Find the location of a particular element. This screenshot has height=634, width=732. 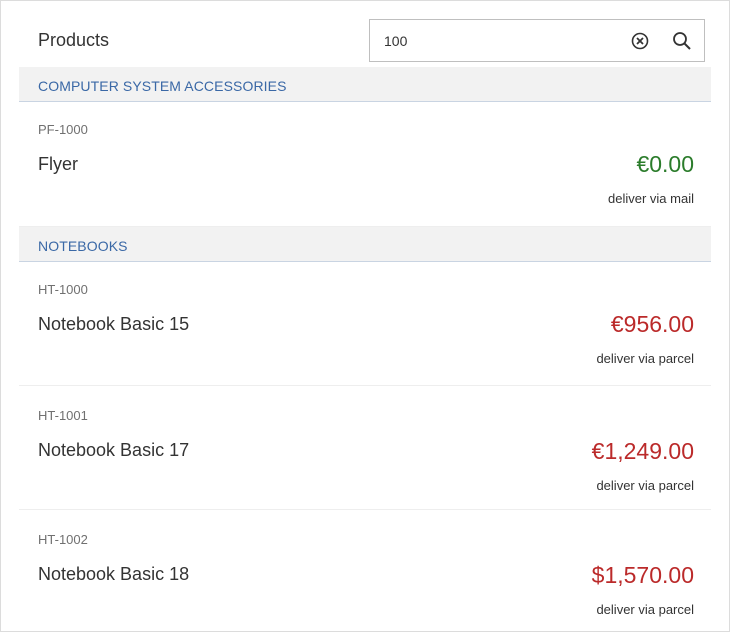

product-id: HT-1001 is located at coordinates (63, 415).